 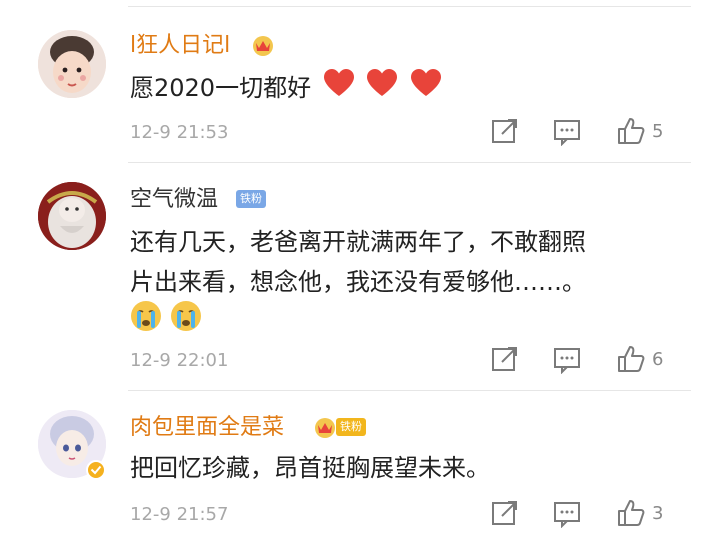 What do you see at coordinates (179, 514) in the screenshot?
I see `comment-timestamp: 12-9 21:57` at bounding box center [179, 514].